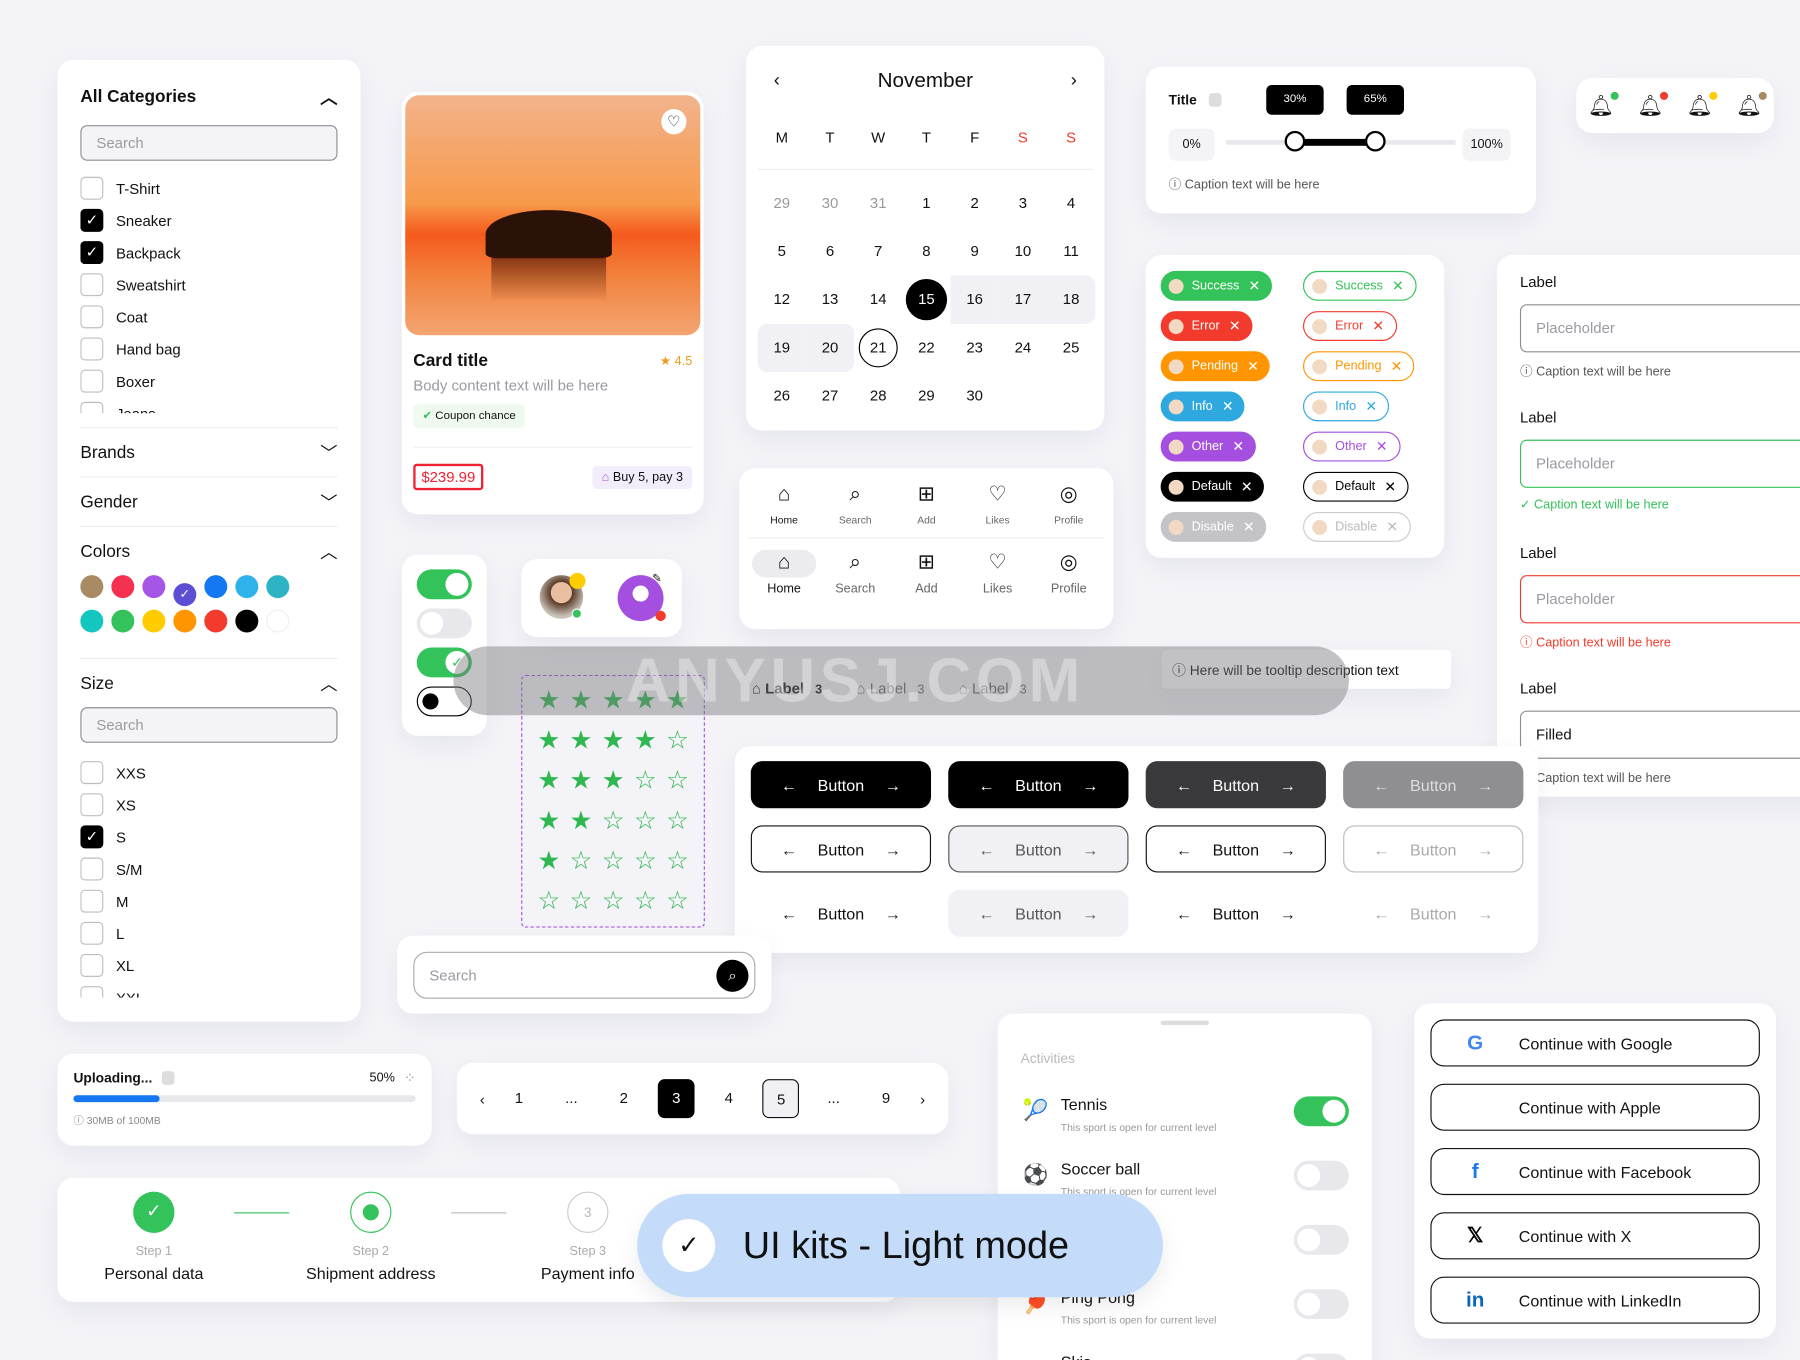  What do you see at coordinates (1215, 366) in the screenshot?
I see `chip-filled: Pending ✕` at bounding box center [1215, 366].